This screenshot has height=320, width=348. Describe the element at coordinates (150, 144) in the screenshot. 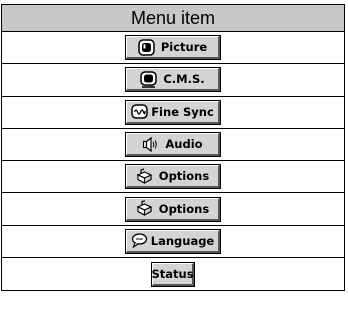

I see `speaker-icon` at that location.